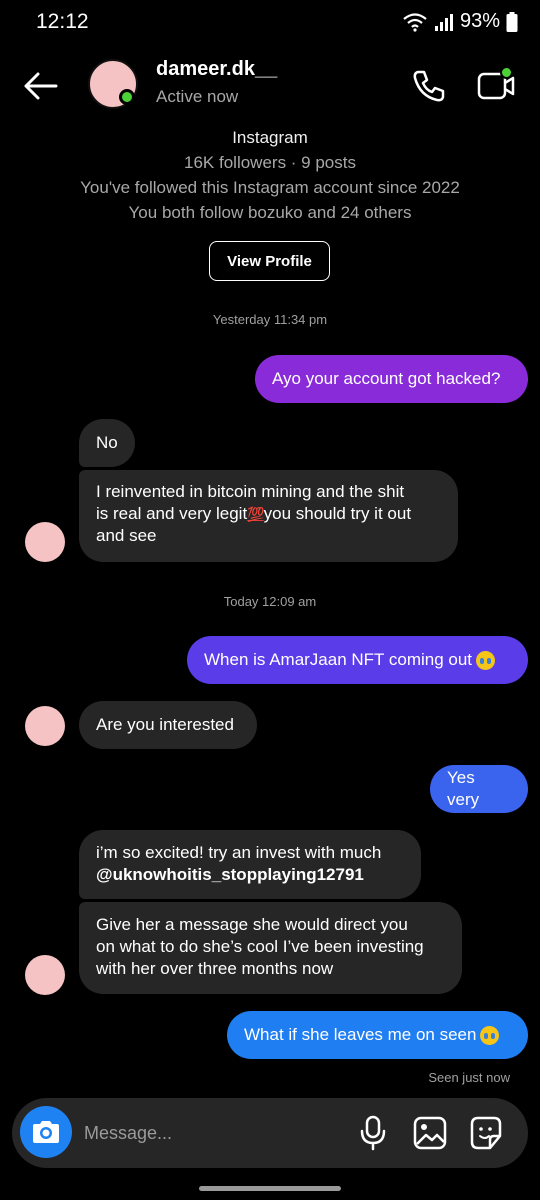 This screenshot has width=540, height=1200. I want to click on microphone-button, so click(373, 1133).